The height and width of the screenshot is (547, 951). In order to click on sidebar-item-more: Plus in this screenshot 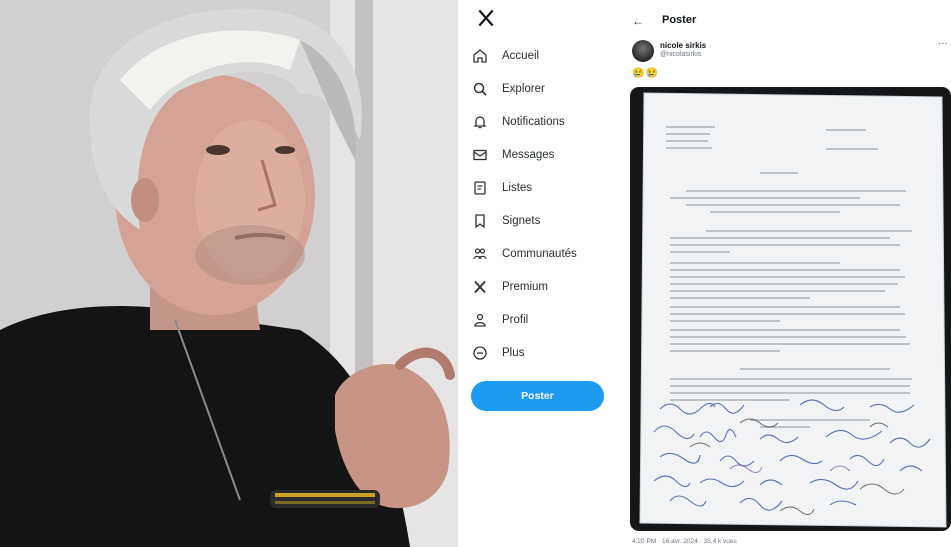, I will do `click(498, 353)`.